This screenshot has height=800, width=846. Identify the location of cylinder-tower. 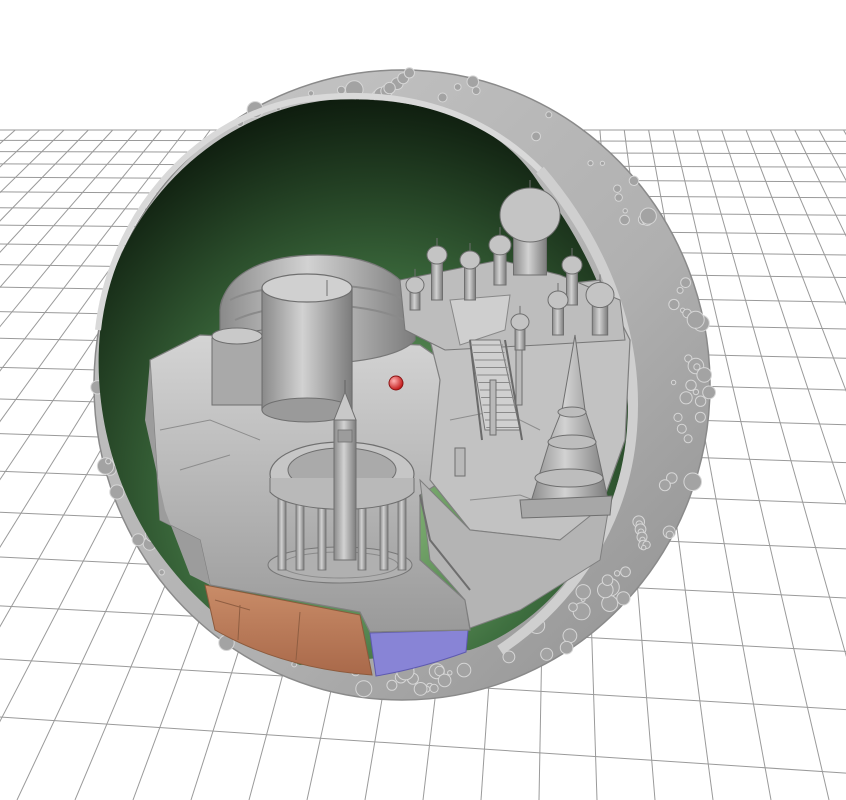
(307, 348).